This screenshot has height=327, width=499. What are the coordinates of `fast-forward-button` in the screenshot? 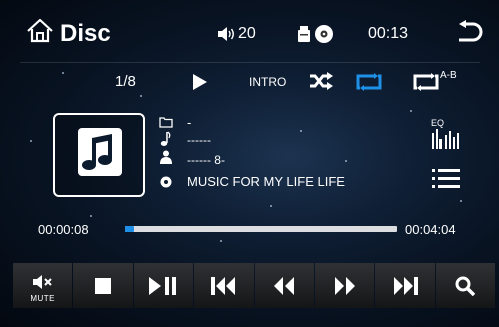 It's located at (344, 285).